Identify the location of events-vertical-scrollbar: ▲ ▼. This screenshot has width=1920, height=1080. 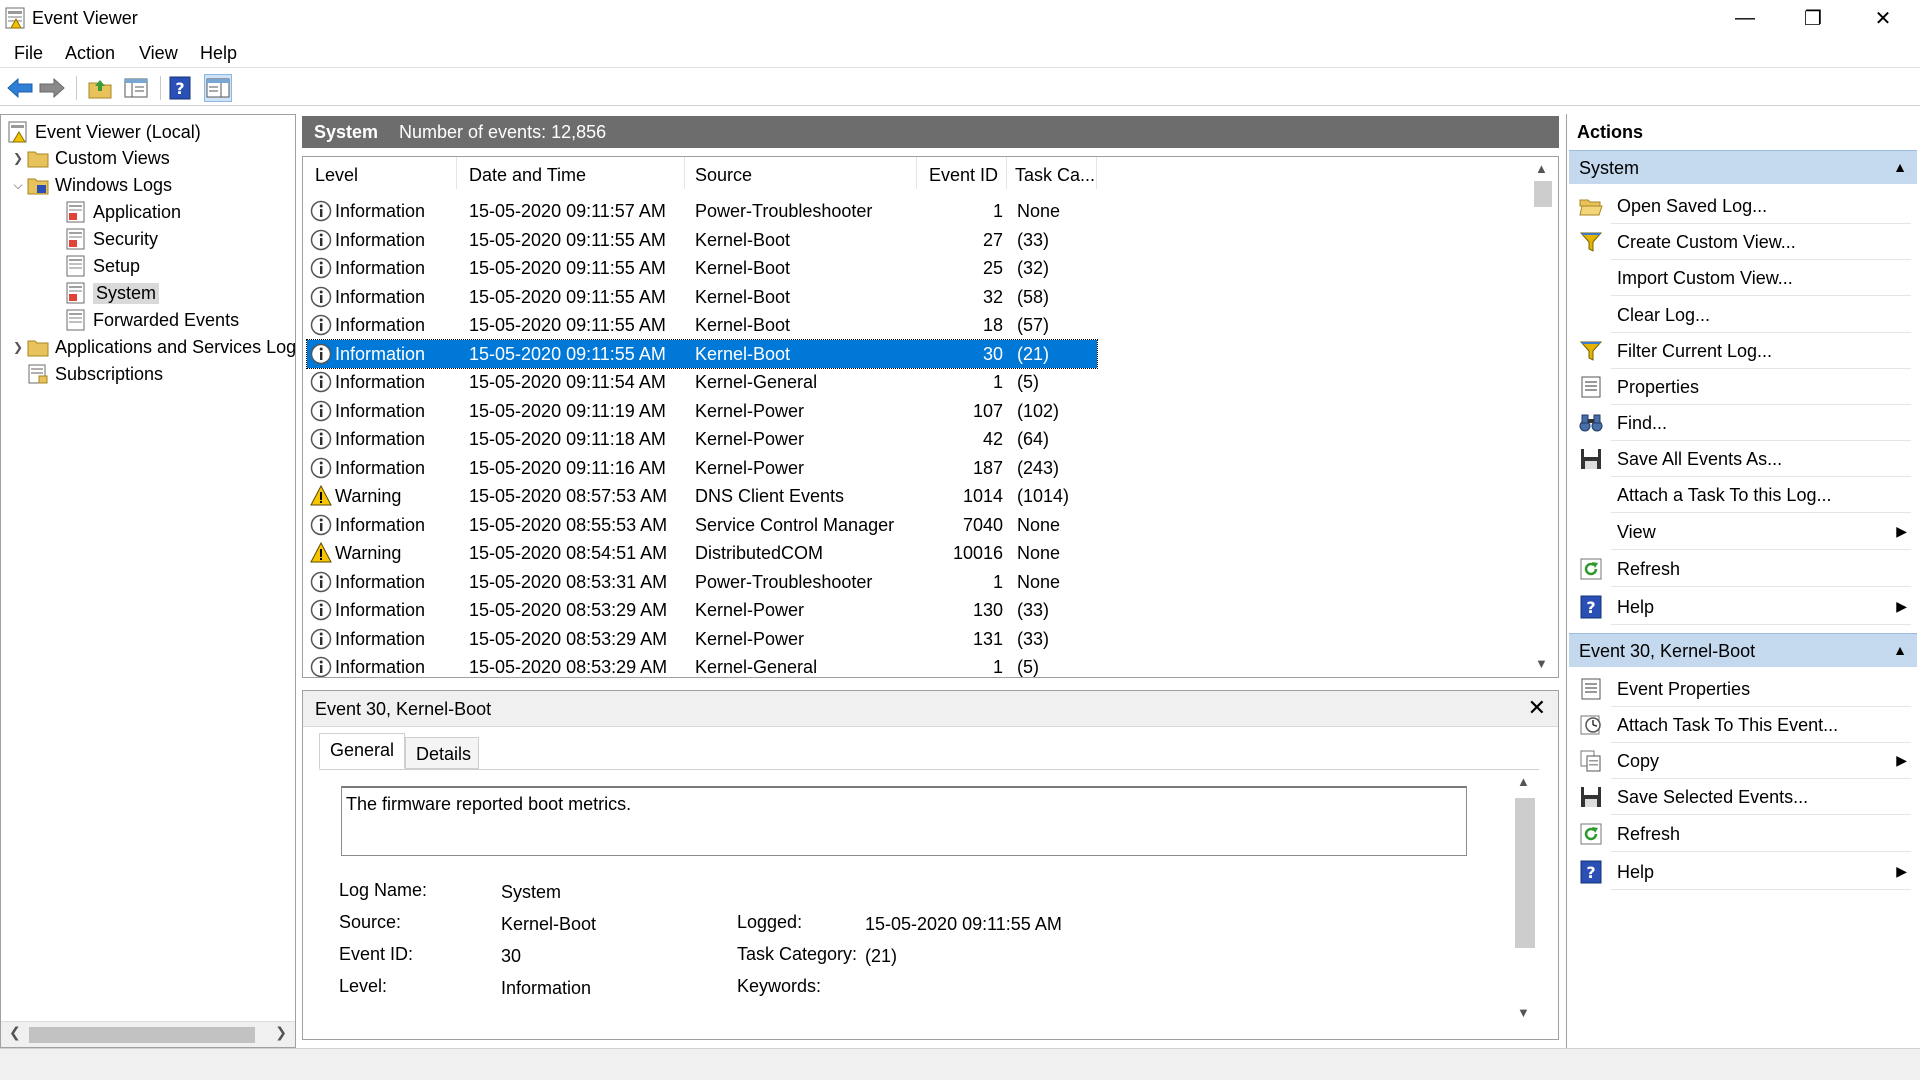
(1543, 417).